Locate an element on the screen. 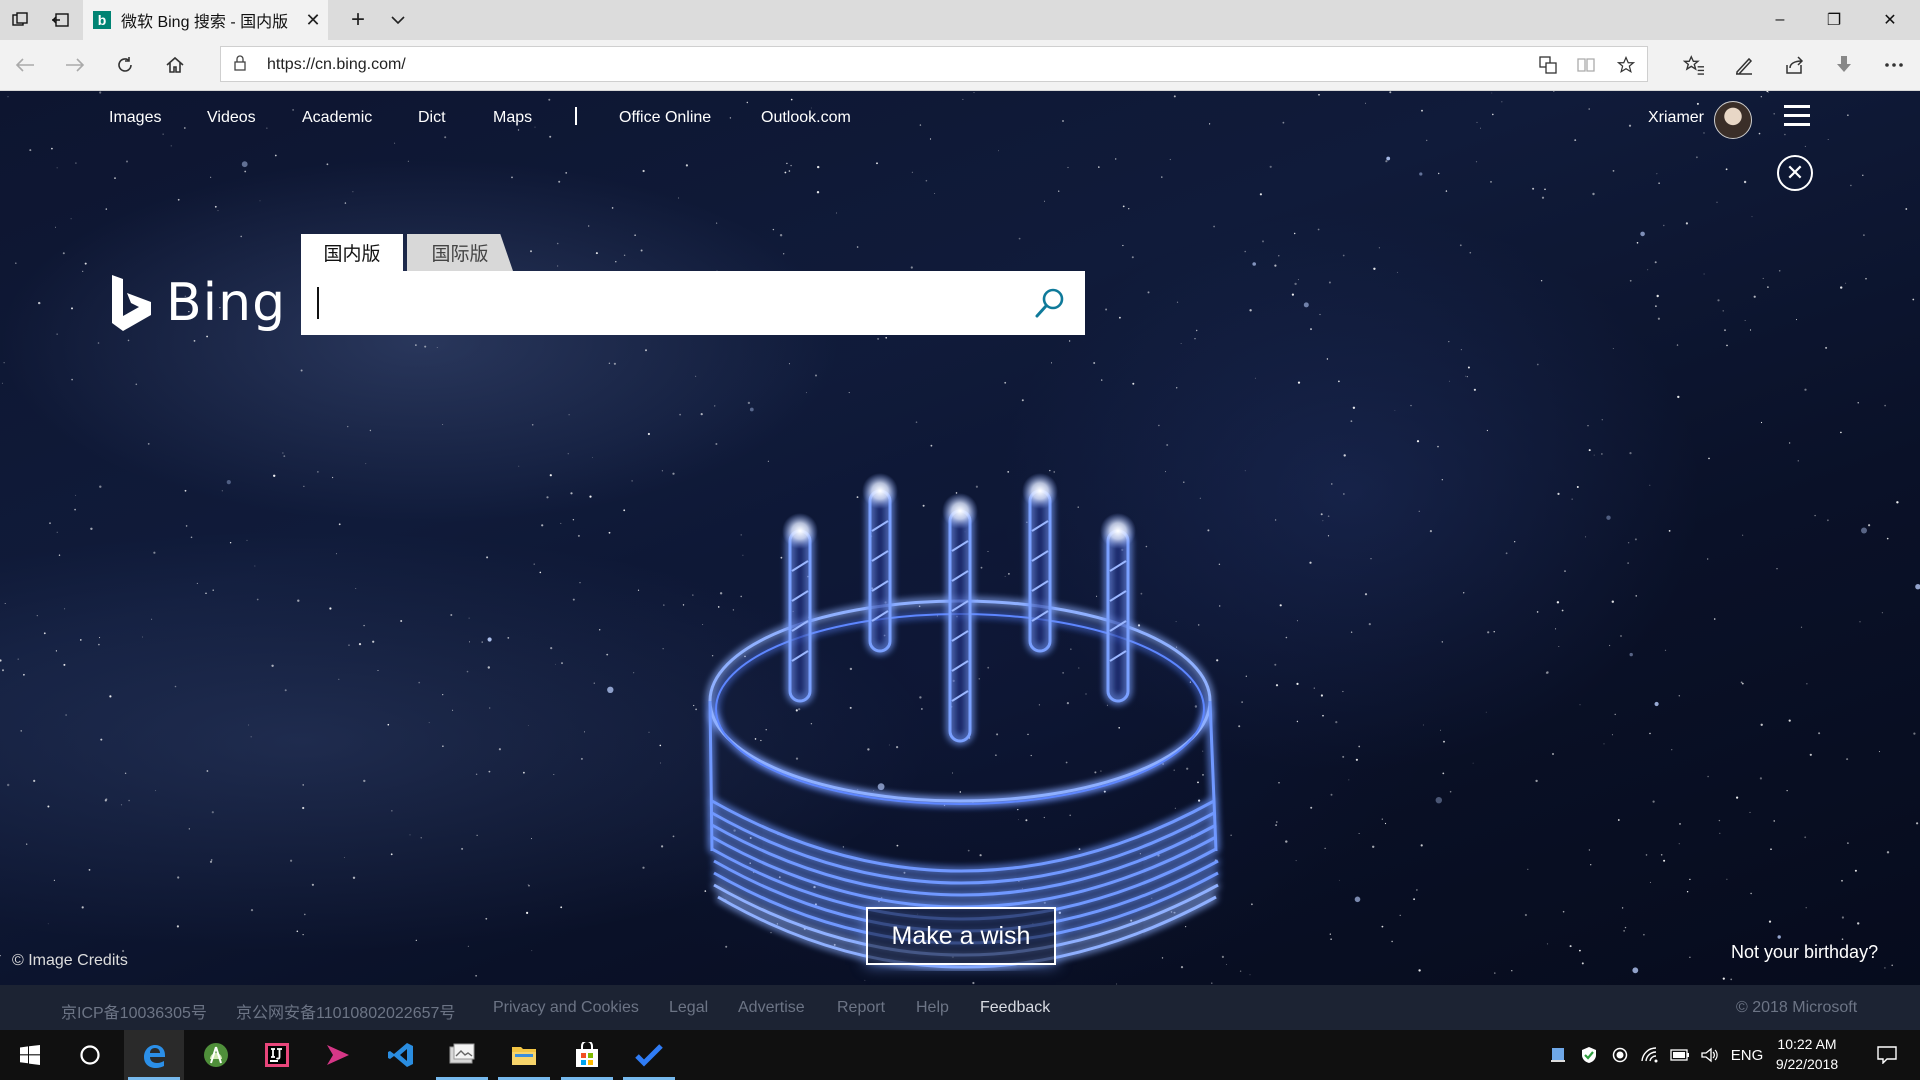  store-icon is located at coordinates (587, 1055).